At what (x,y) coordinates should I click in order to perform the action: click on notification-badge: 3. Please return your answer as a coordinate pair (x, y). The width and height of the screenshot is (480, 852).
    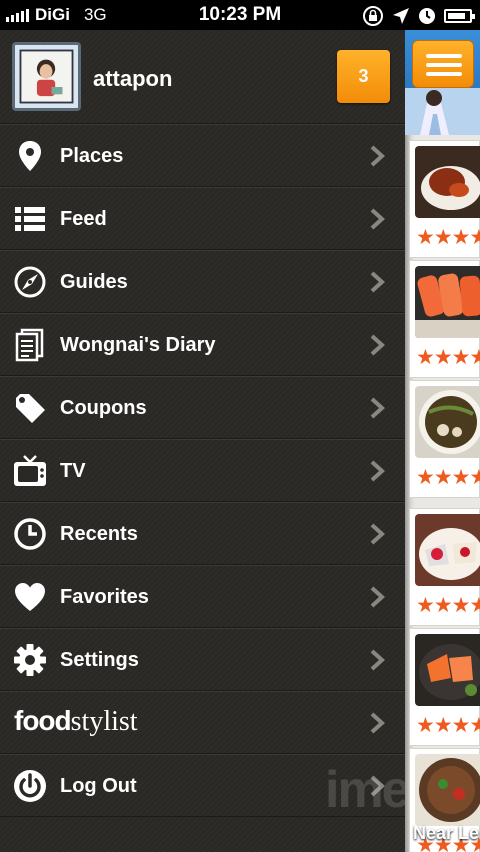
    Looking at the image, I should click on (363, 76).